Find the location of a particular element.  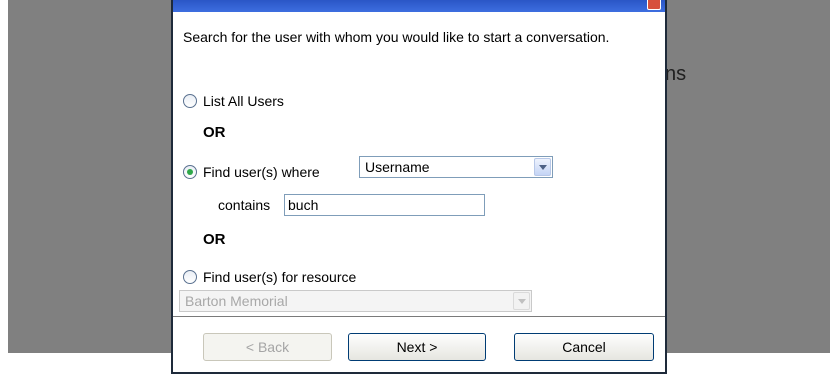

resource-select-value: Barton Memorial is located at coordinates (236, 301).